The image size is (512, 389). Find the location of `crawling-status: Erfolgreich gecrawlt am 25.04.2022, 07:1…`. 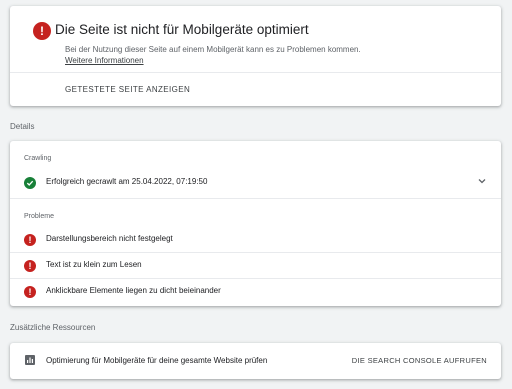

crawling-status: Erfolgreich gecrawlt am 25.04.2022, 07:1… is located at coordinates (127, 181).